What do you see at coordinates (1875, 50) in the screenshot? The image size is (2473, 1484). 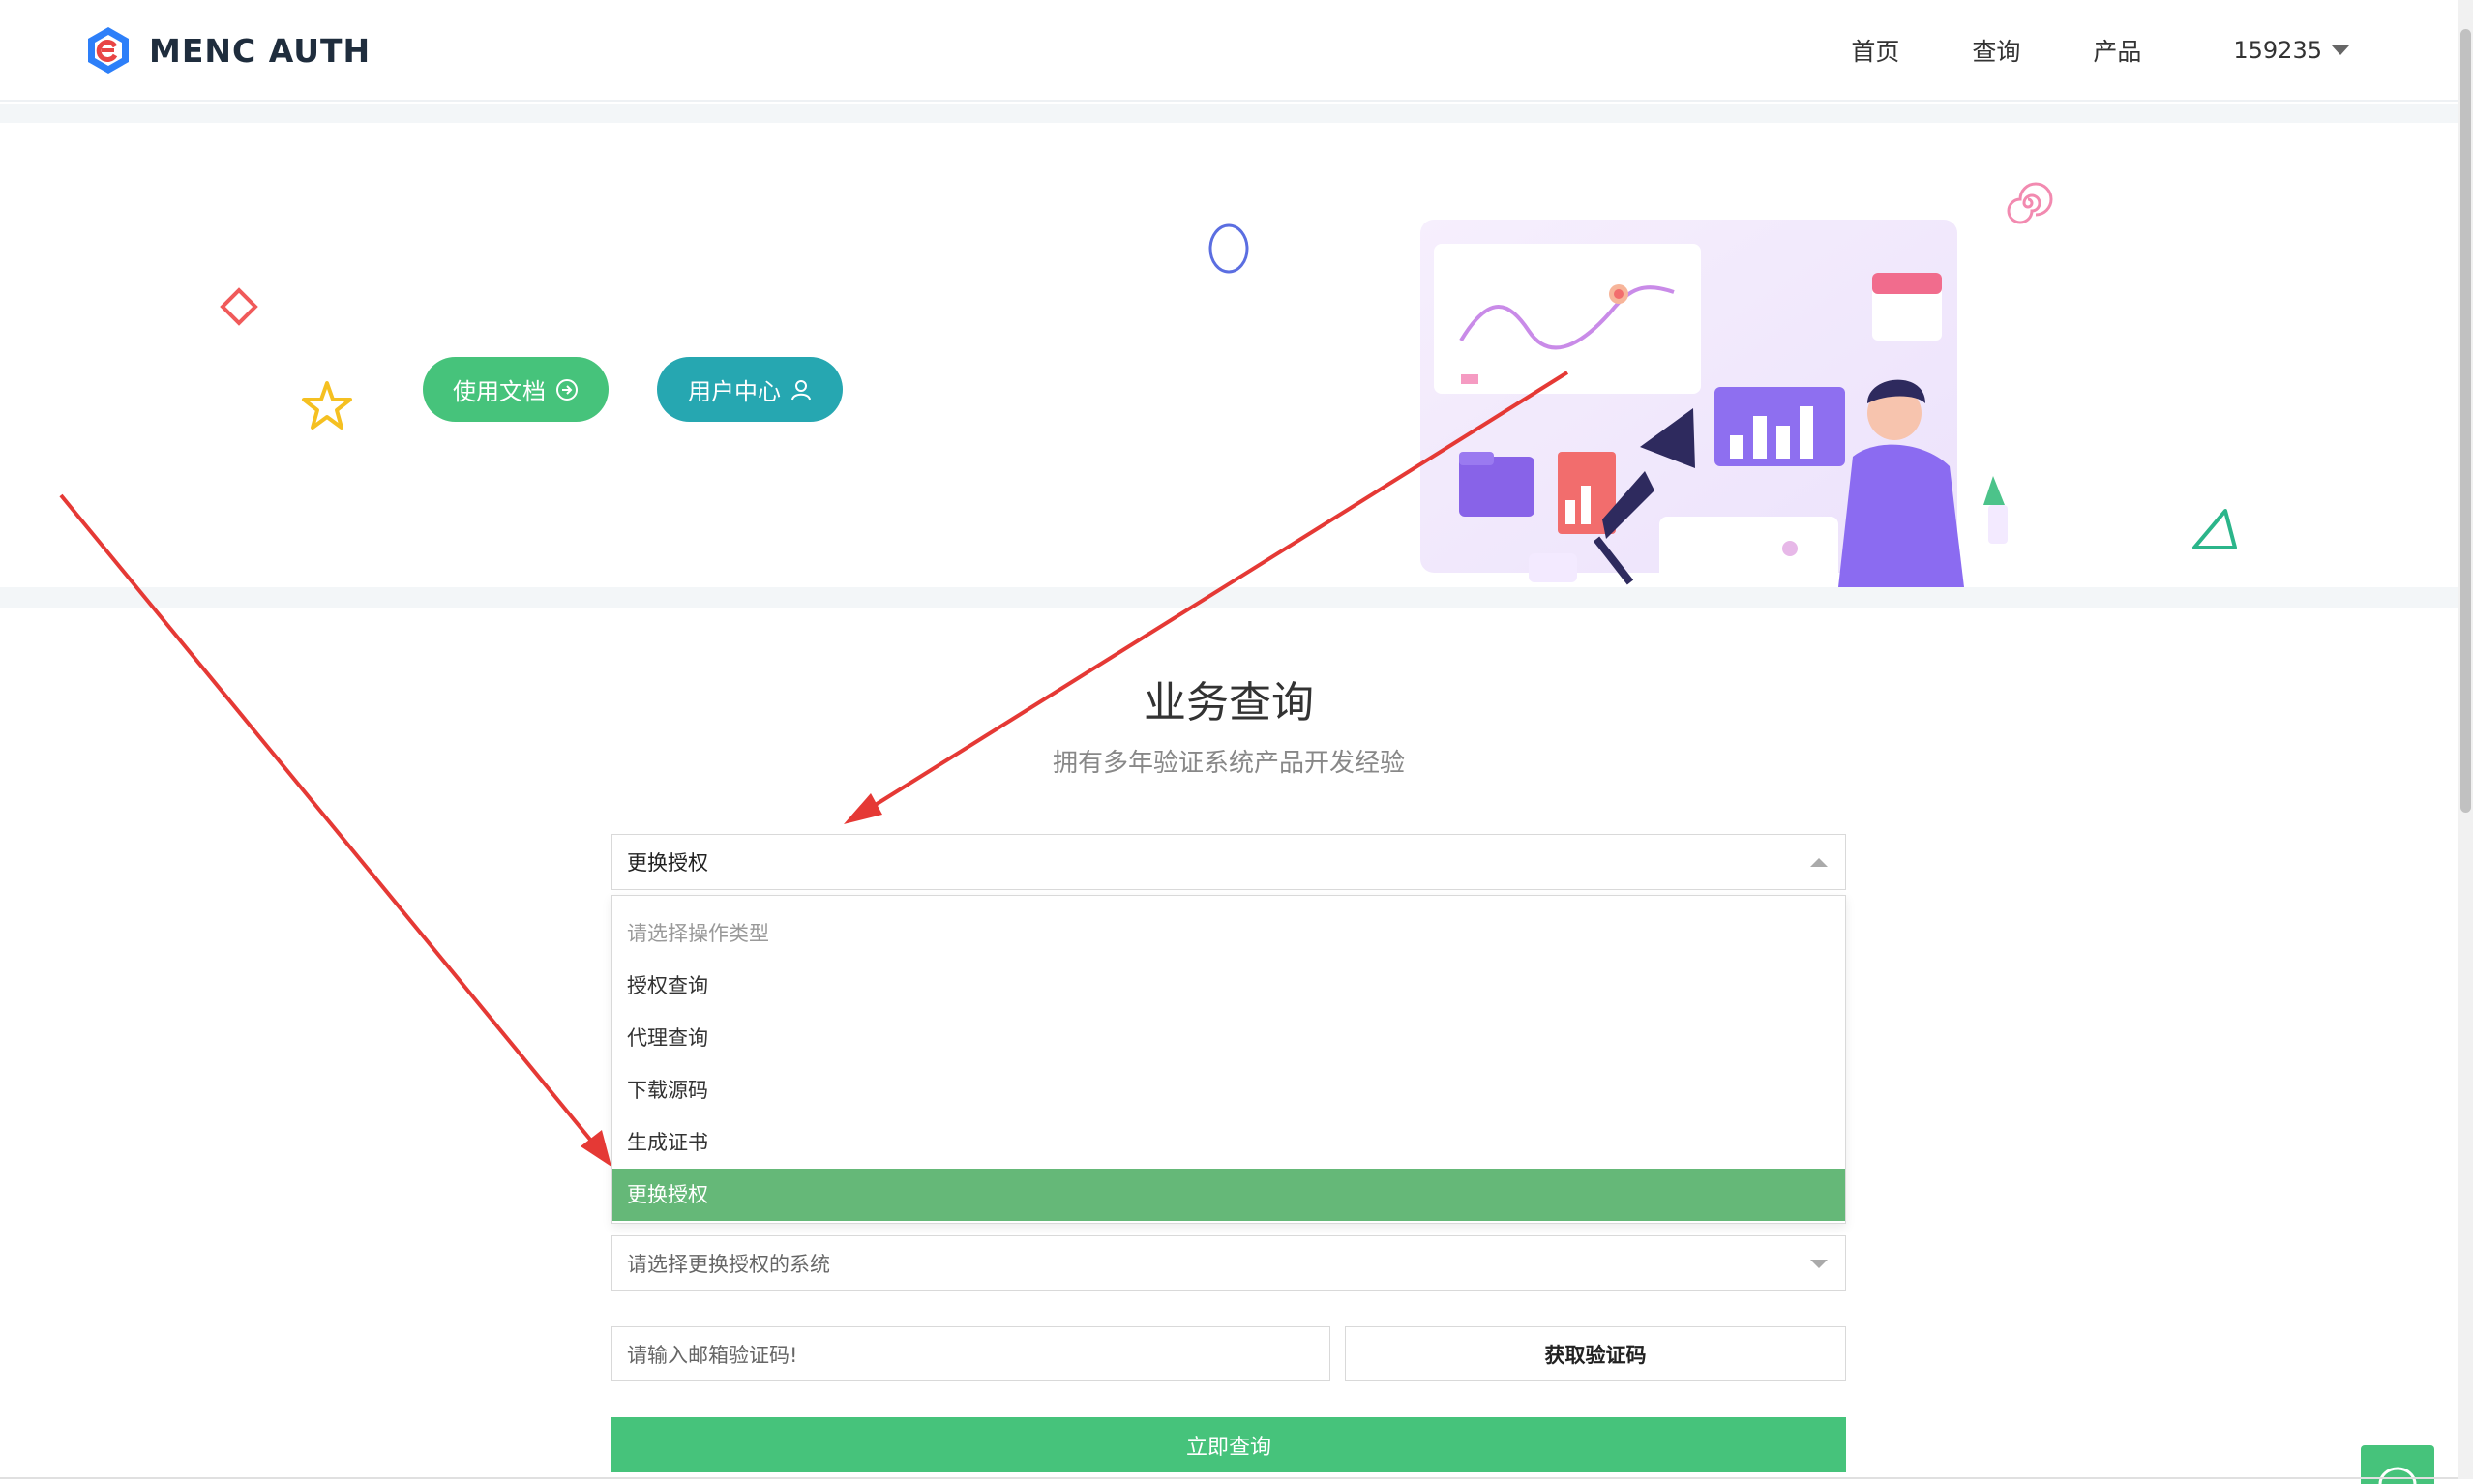 I see `nav-home: 首页` at bounding box center [1875, 50].